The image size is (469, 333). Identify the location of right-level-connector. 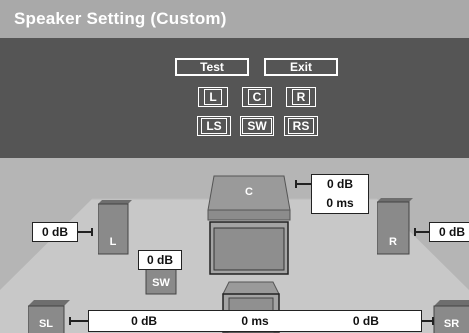
(422, 232).